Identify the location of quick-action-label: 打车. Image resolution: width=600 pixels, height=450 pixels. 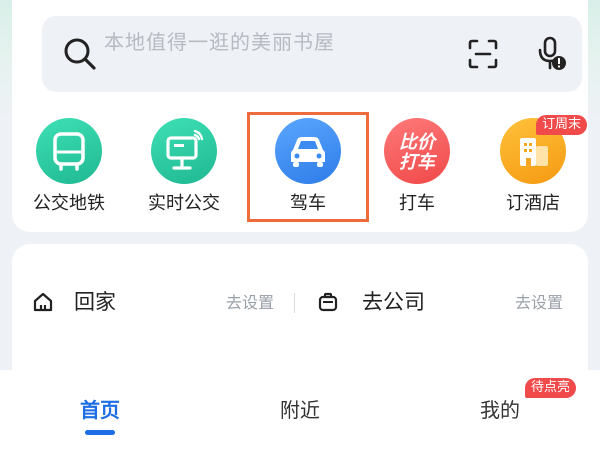
(417, 203).